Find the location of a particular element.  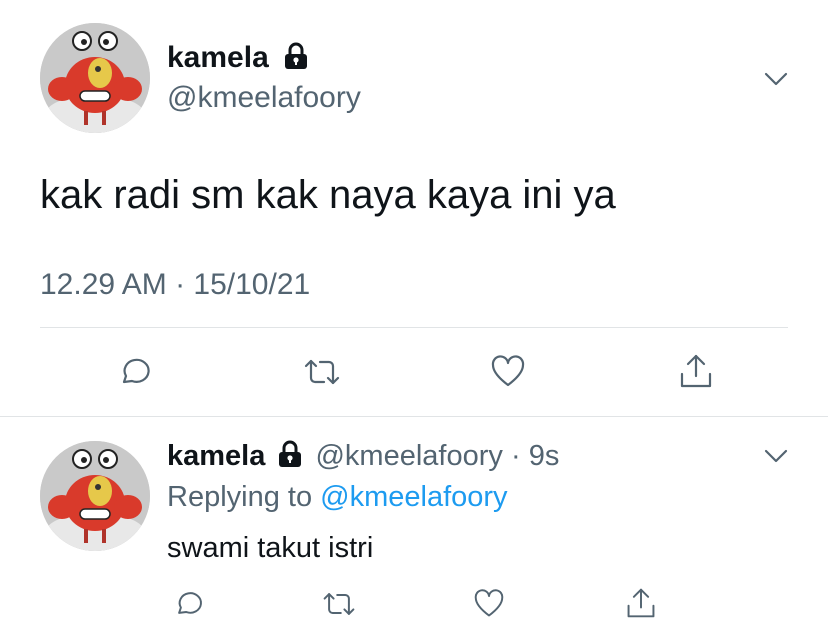

reply-display-name: kamela is located at coordinates (216, 456).